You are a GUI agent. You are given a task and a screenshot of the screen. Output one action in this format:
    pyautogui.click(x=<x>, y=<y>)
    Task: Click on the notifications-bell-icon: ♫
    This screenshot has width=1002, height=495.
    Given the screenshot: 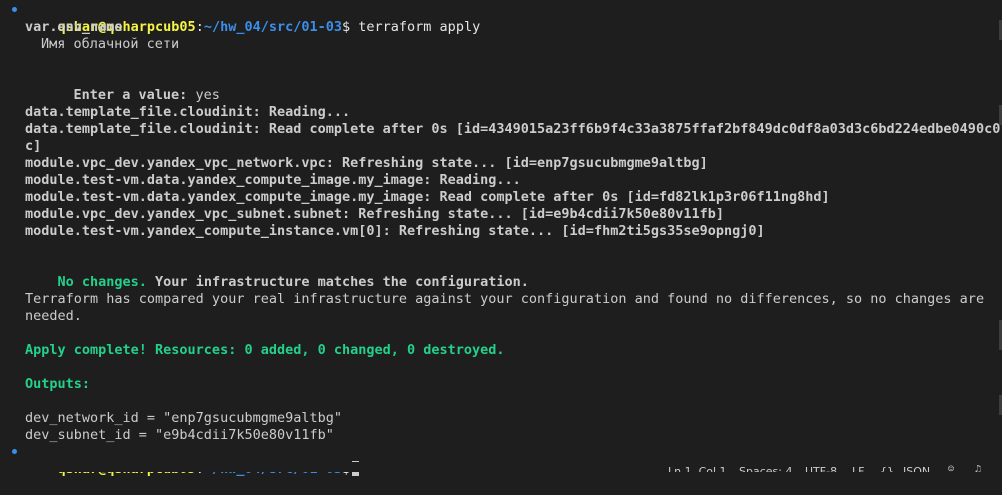 What is the action you would take?
    pyautogui.click(x=980, y=469)
    